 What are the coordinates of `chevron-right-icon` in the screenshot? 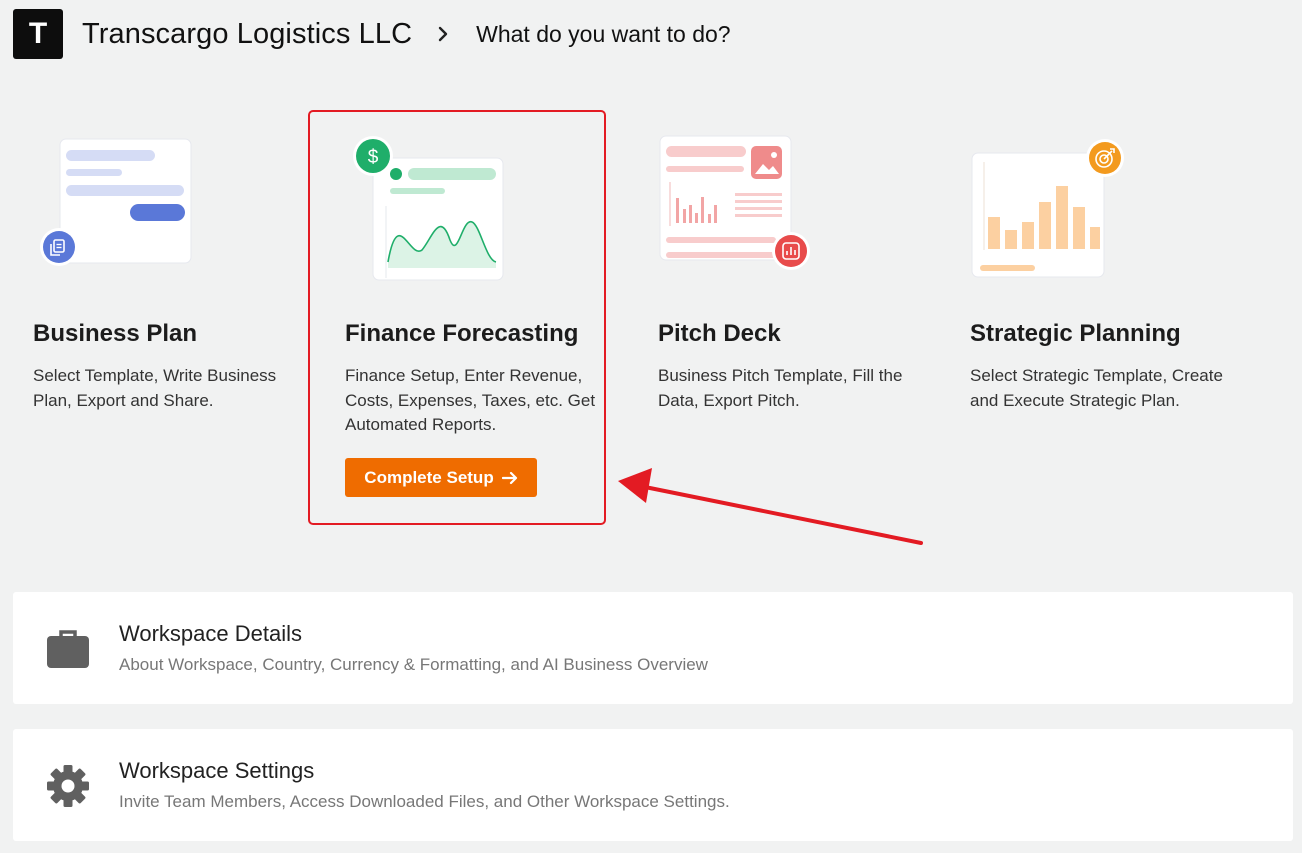 It's located at (447, 34).